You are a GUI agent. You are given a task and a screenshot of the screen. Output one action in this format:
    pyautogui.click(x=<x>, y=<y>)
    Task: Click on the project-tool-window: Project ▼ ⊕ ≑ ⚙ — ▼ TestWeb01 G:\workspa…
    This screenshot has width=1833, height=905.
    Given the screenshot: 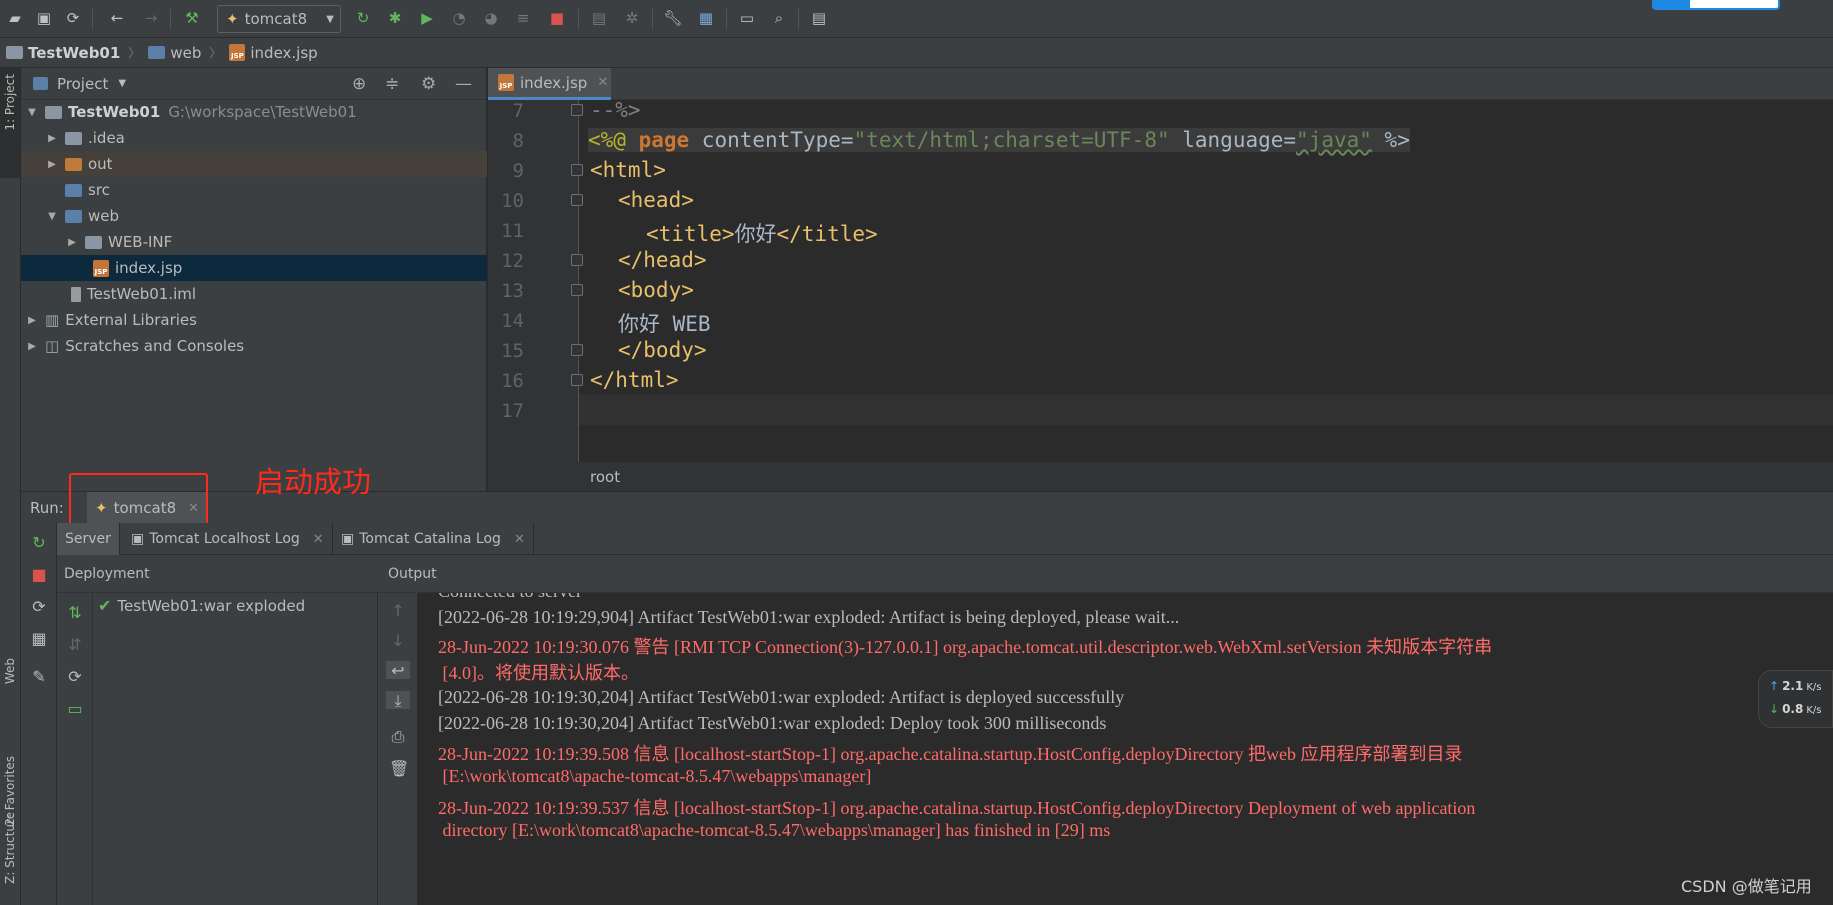 What is the action you would take?
    pyautogui.click(x=254, y=279)
    